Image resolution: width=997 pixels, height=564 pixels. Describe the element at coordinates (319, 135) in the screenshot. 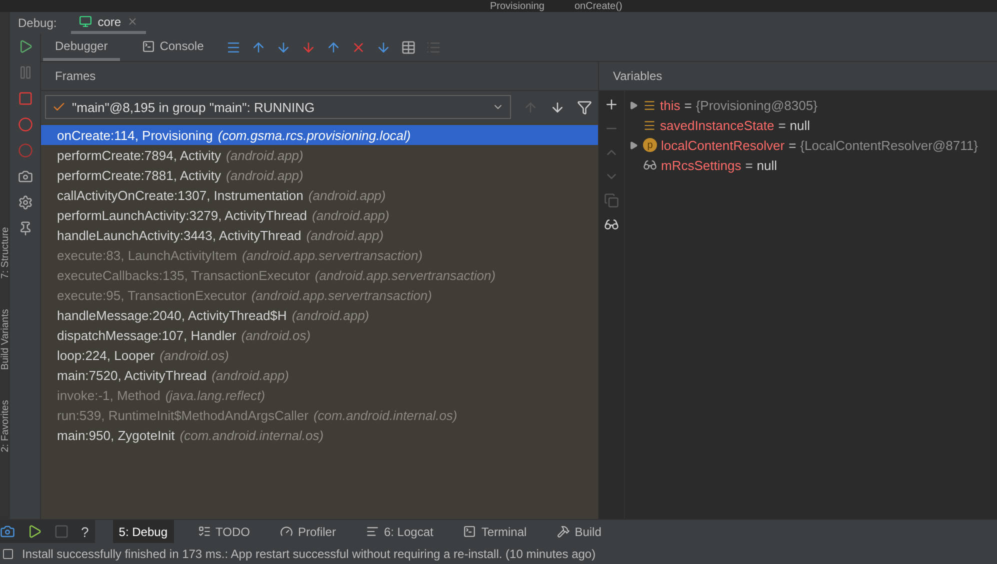

I see `stack-frame-row: onCreate:114, Provisioning (com.gsma.rcs.provisioning.local)` at that location.